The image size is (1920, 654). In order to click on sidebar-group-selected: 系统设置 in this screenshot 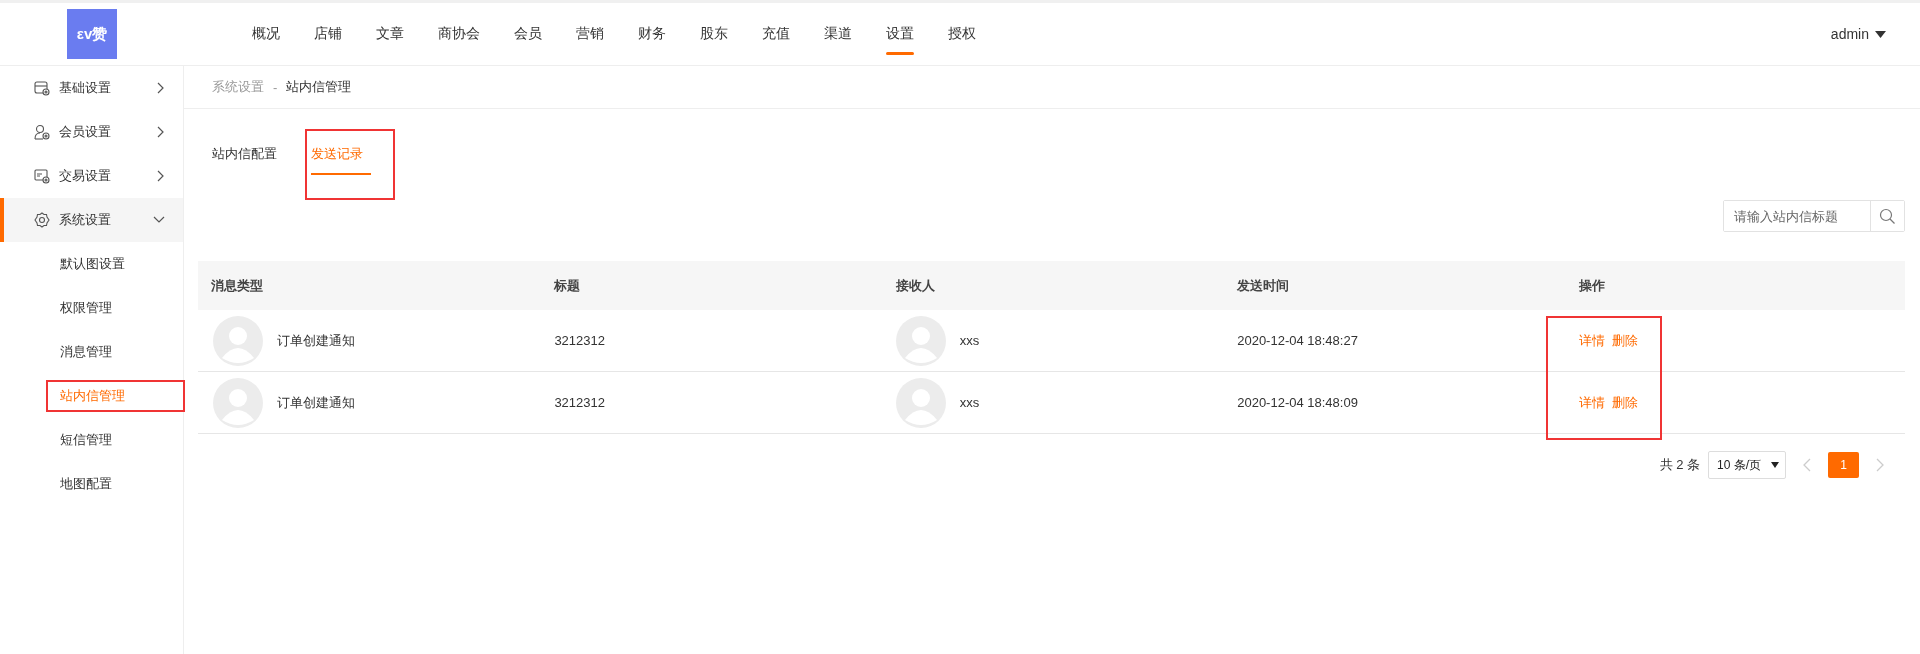, I will do `click(91, 220)`.